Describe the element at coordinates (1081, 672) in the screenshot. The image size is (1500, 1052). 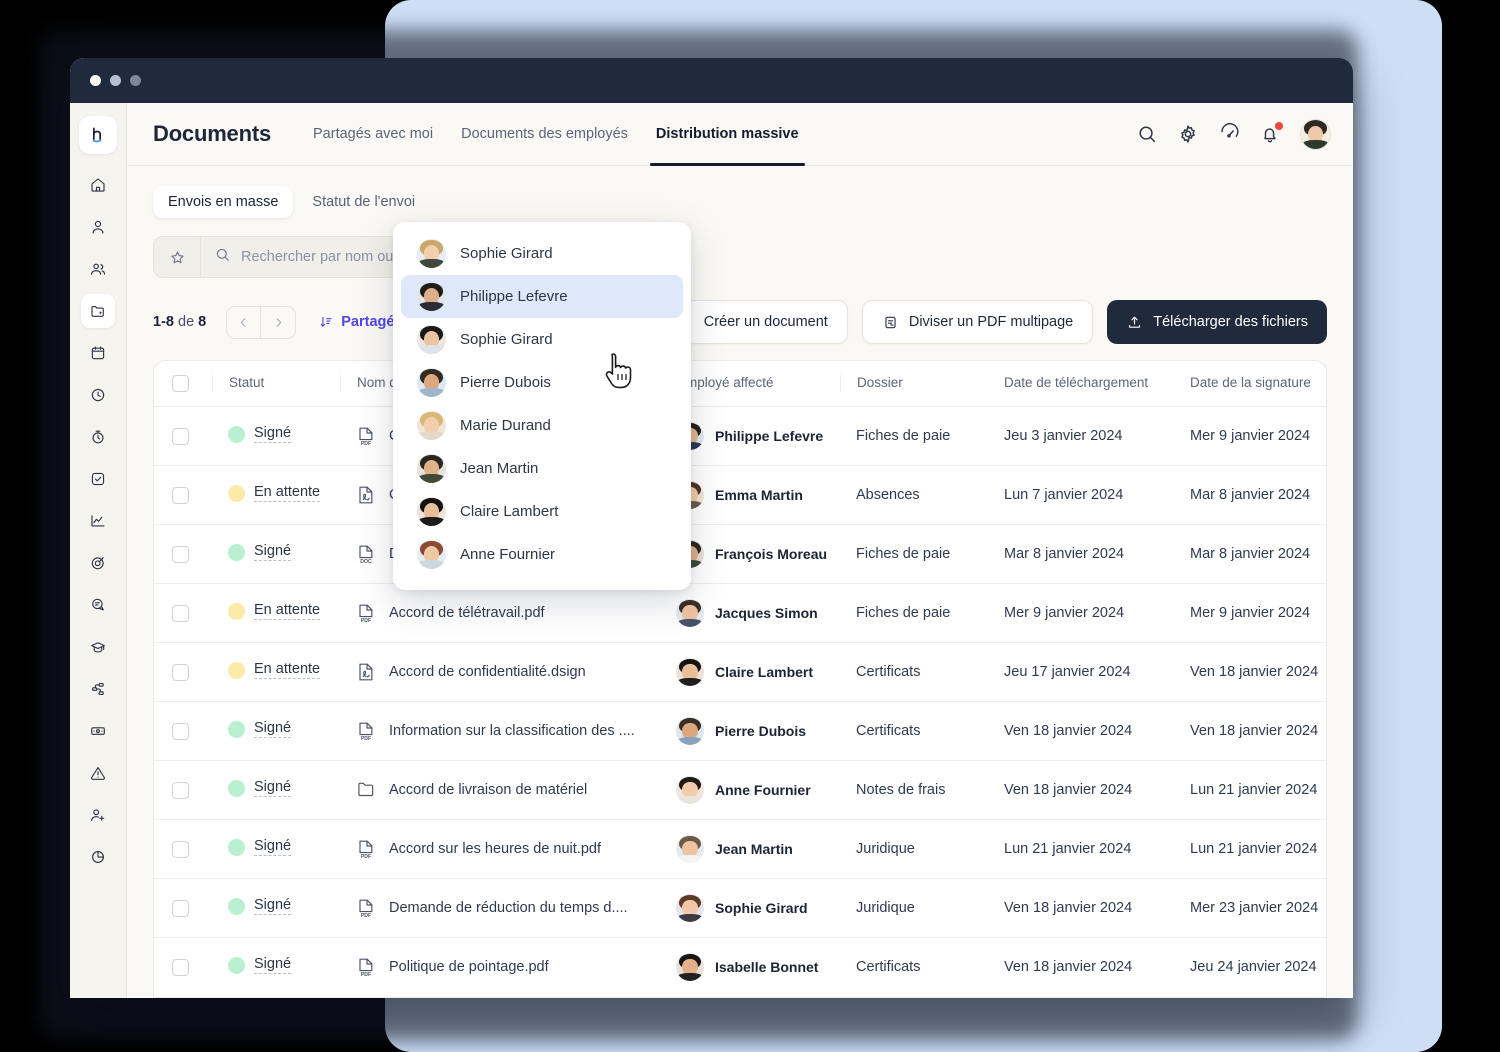
I see `row-upload-date-cell: Jeu 17 janvier 2024` at that location.